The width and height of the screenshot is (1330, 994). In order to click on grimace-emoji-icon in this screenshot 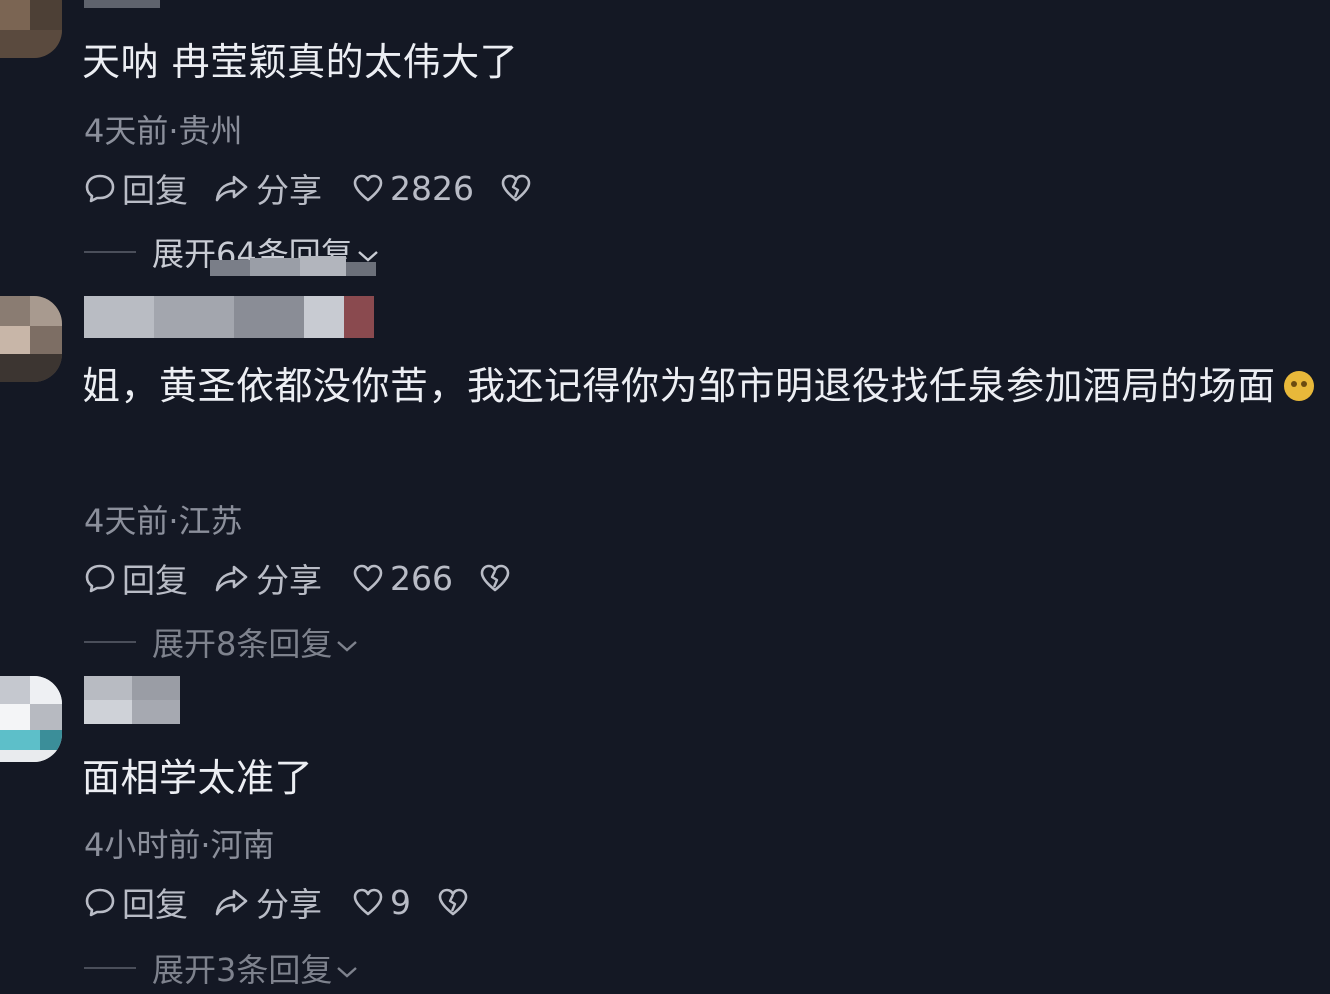, I will do `click(1298, 386)`.